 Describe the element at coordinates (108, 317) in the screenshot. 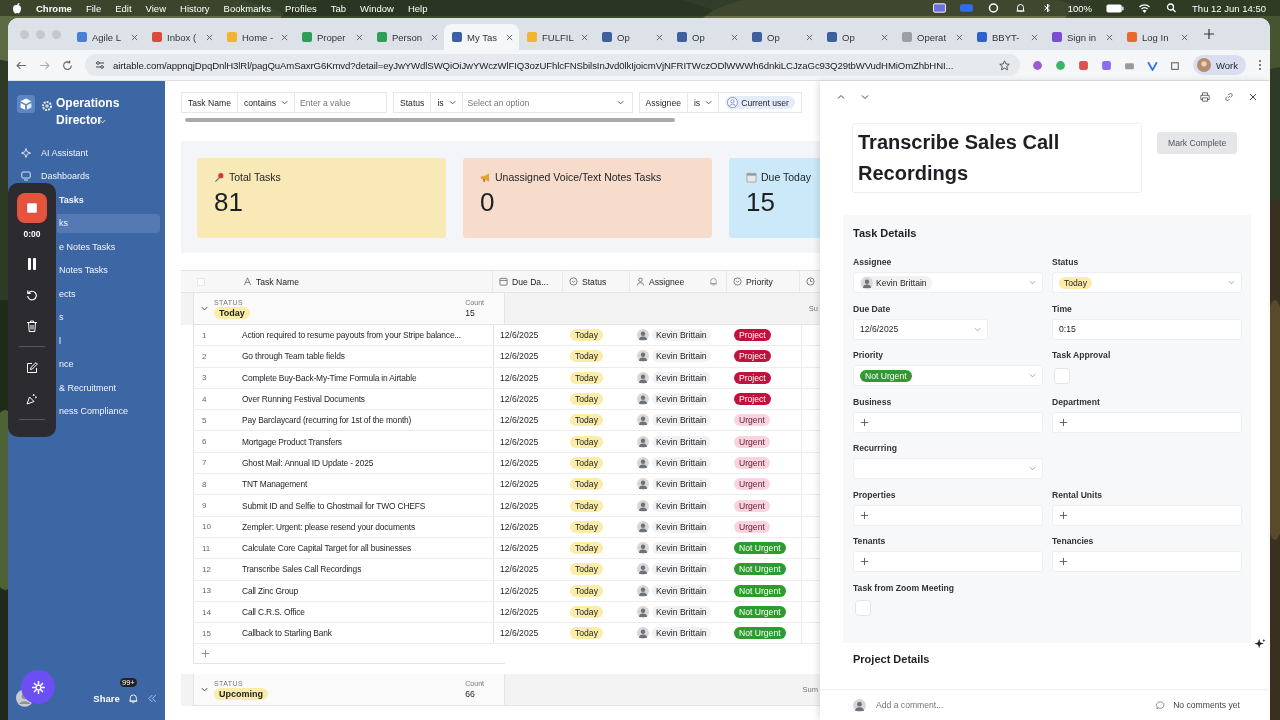

I see `sidebar-item: s` at that location.